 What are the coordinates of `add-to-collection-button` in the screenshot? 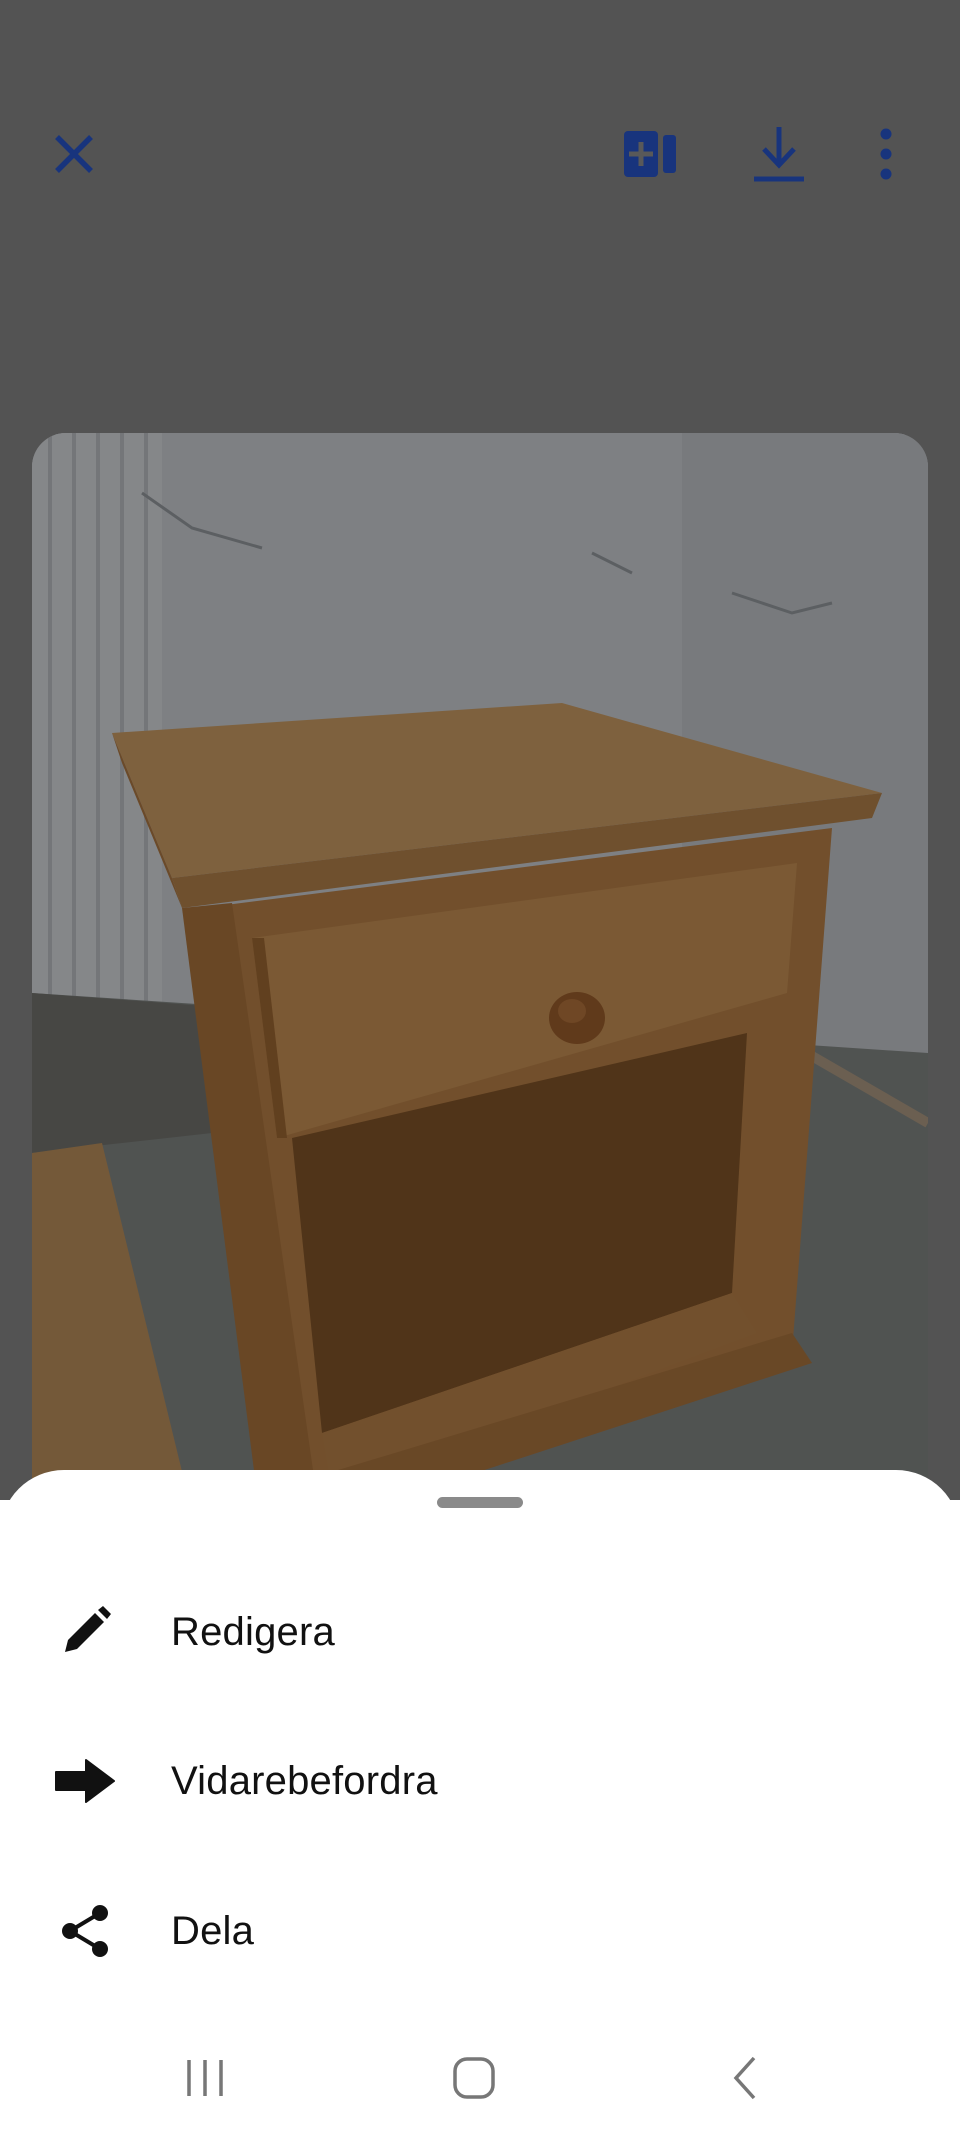 It's located at (650, 154).